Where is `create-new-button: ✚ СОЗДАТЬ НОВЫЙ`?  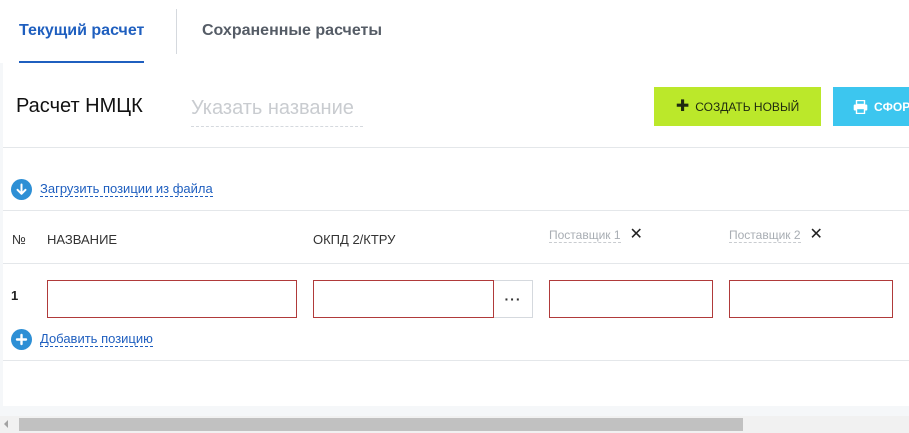 create-new-button: ✚ СОЗДАТЬ НОВЫЙ is located at coordinates (737, 106).